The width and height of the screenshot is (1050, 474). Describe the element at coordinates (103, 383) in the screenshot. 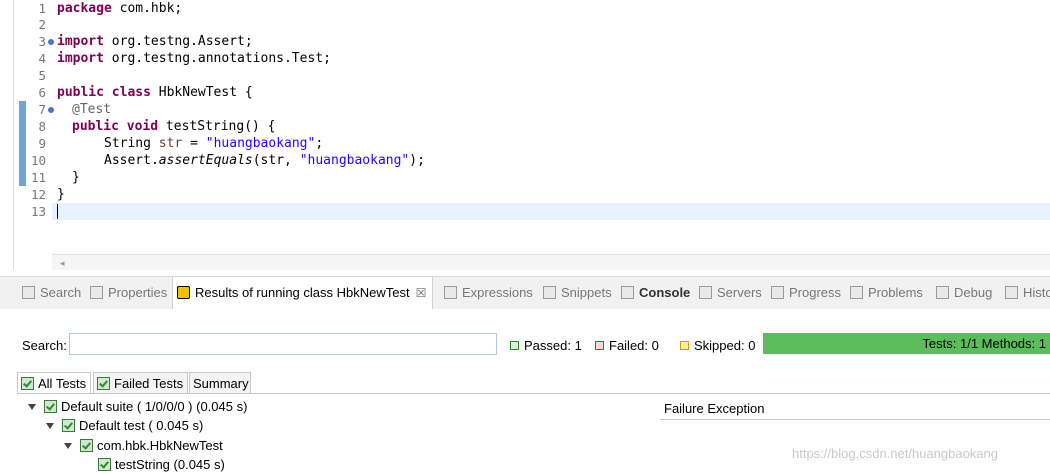

I see `failed-tests-icon` at that location.